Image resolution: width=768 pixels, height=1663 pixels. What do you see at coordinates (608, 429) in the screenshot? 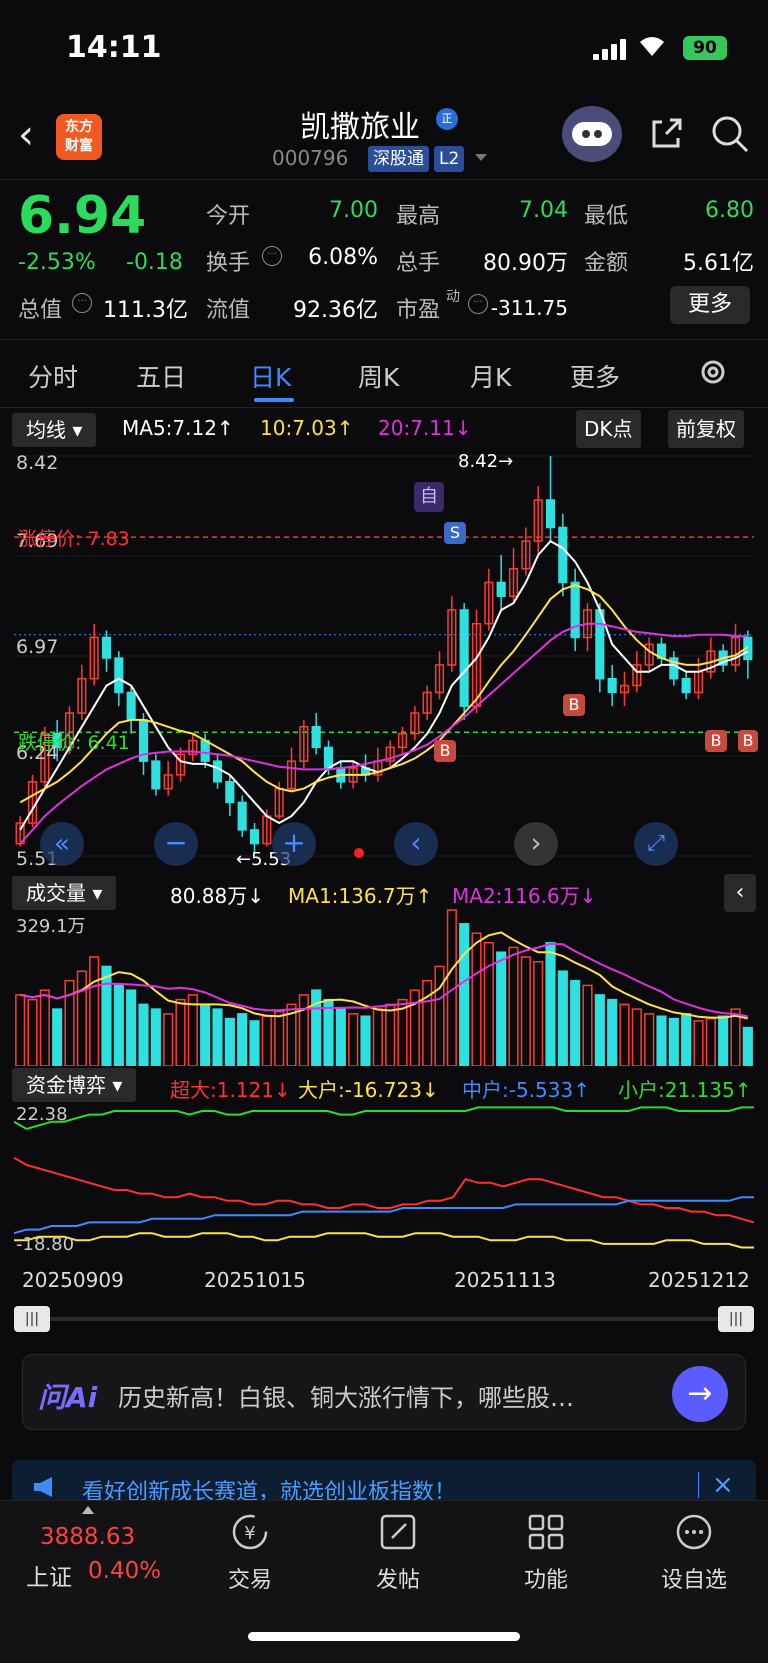
I see `dk-point-button: DK点` at bounding box center [608, 429].